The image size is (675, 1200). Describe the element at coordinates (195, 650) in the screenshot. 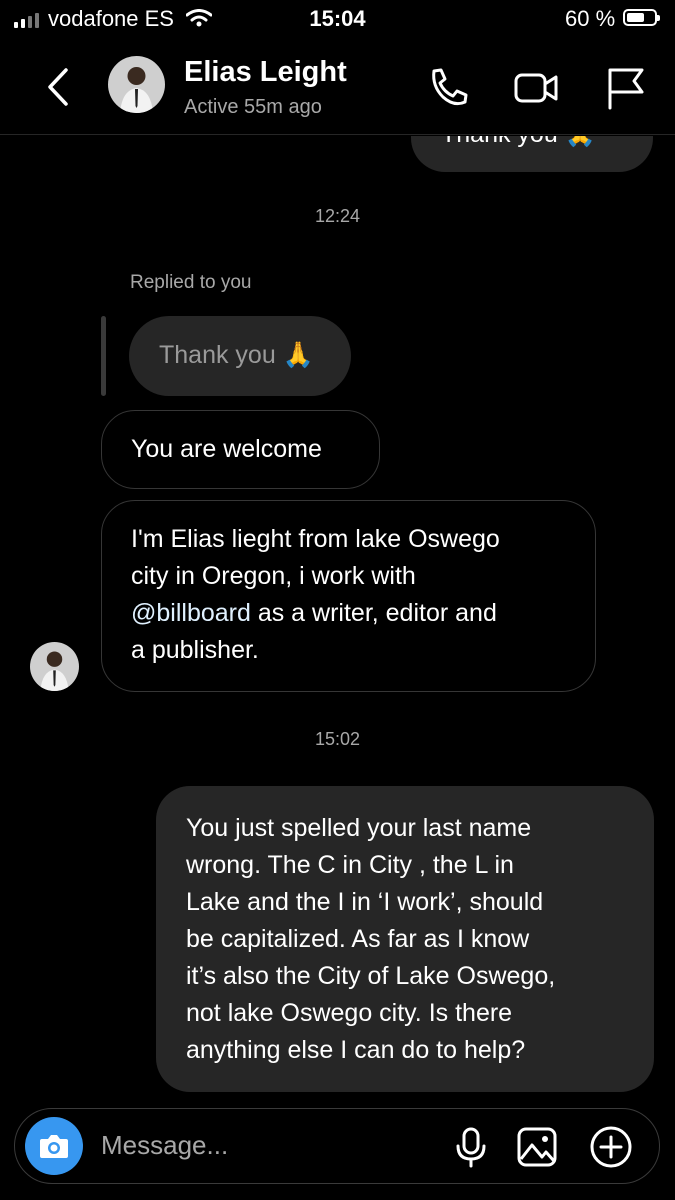

I see `message-line: a publisher.` at that location.